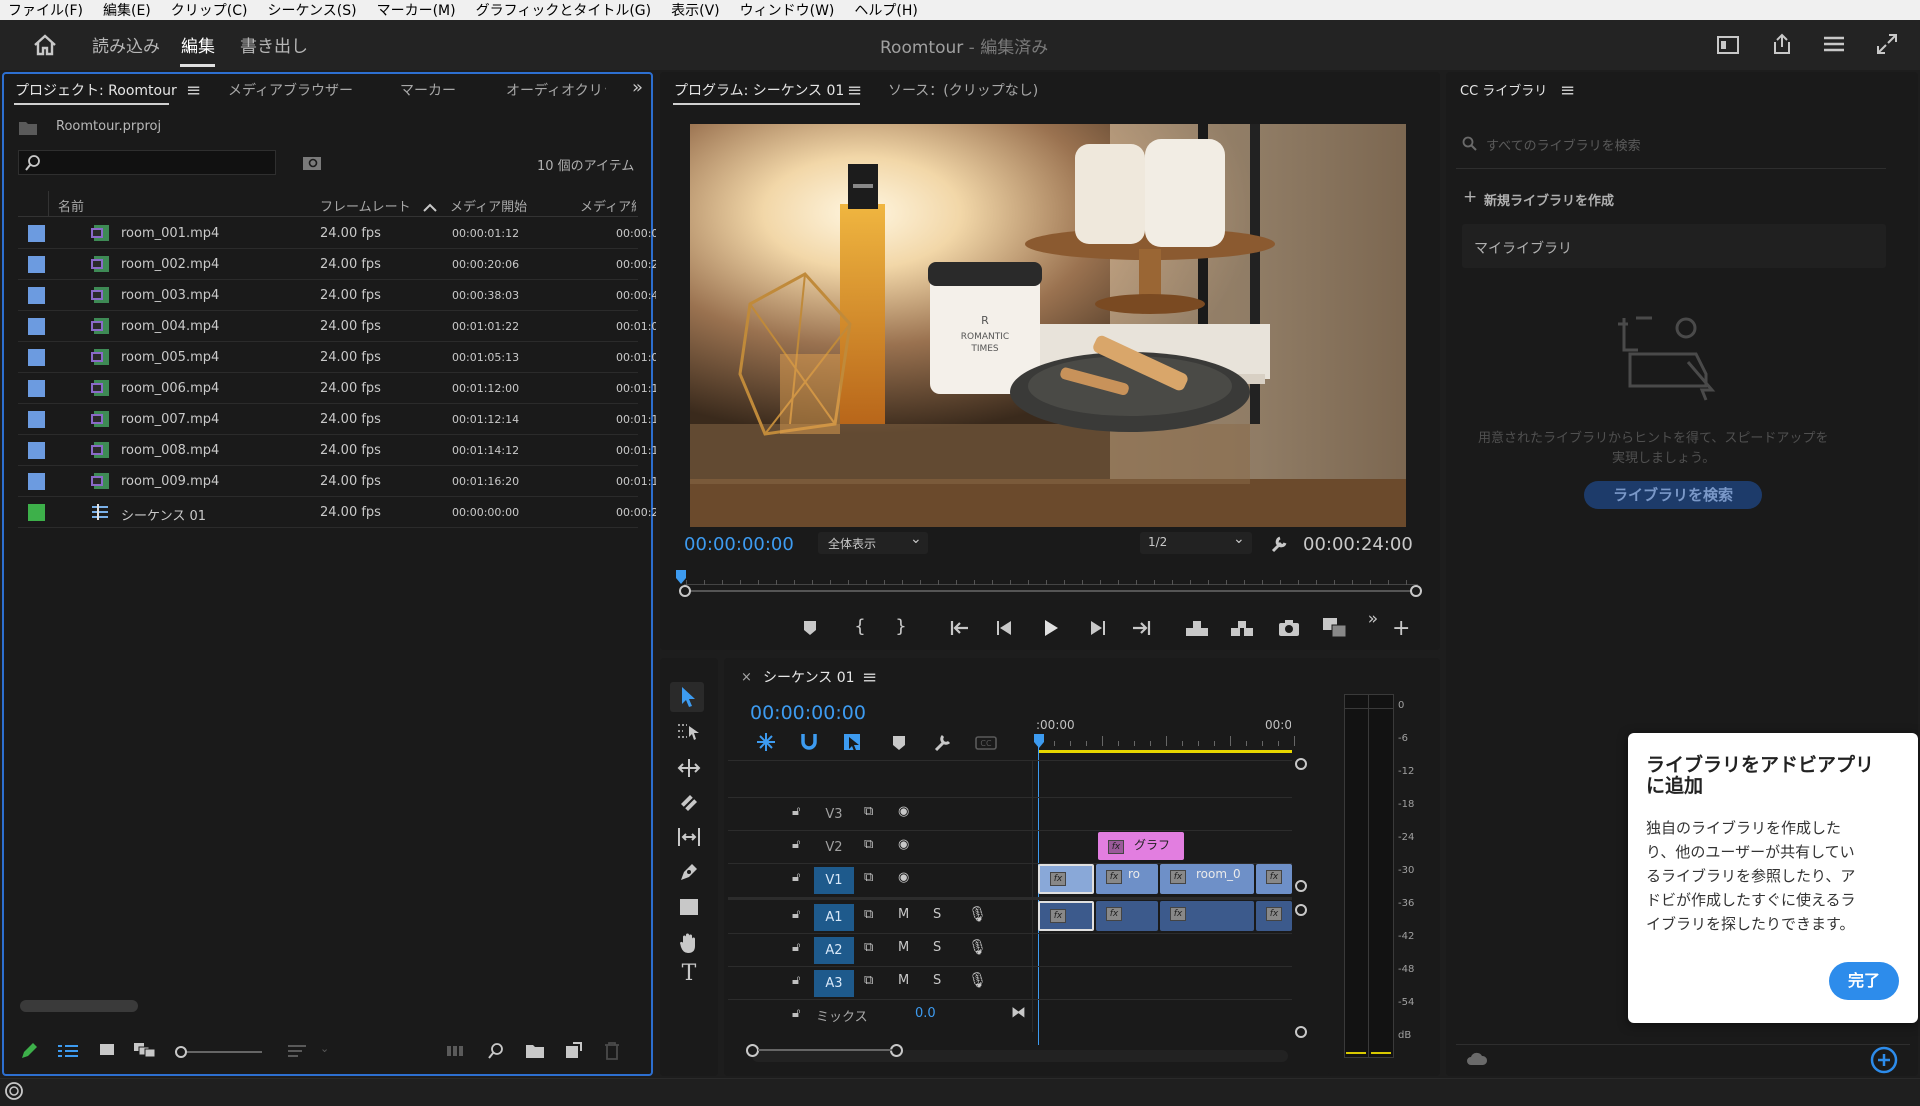 Image resolution: width=1920 pixels, height=1106 pixels. Describe the element at coordinates (564, 10) in the screenshot. I see `menu-graphics: グラフィックとタイトル(G)` at that location.